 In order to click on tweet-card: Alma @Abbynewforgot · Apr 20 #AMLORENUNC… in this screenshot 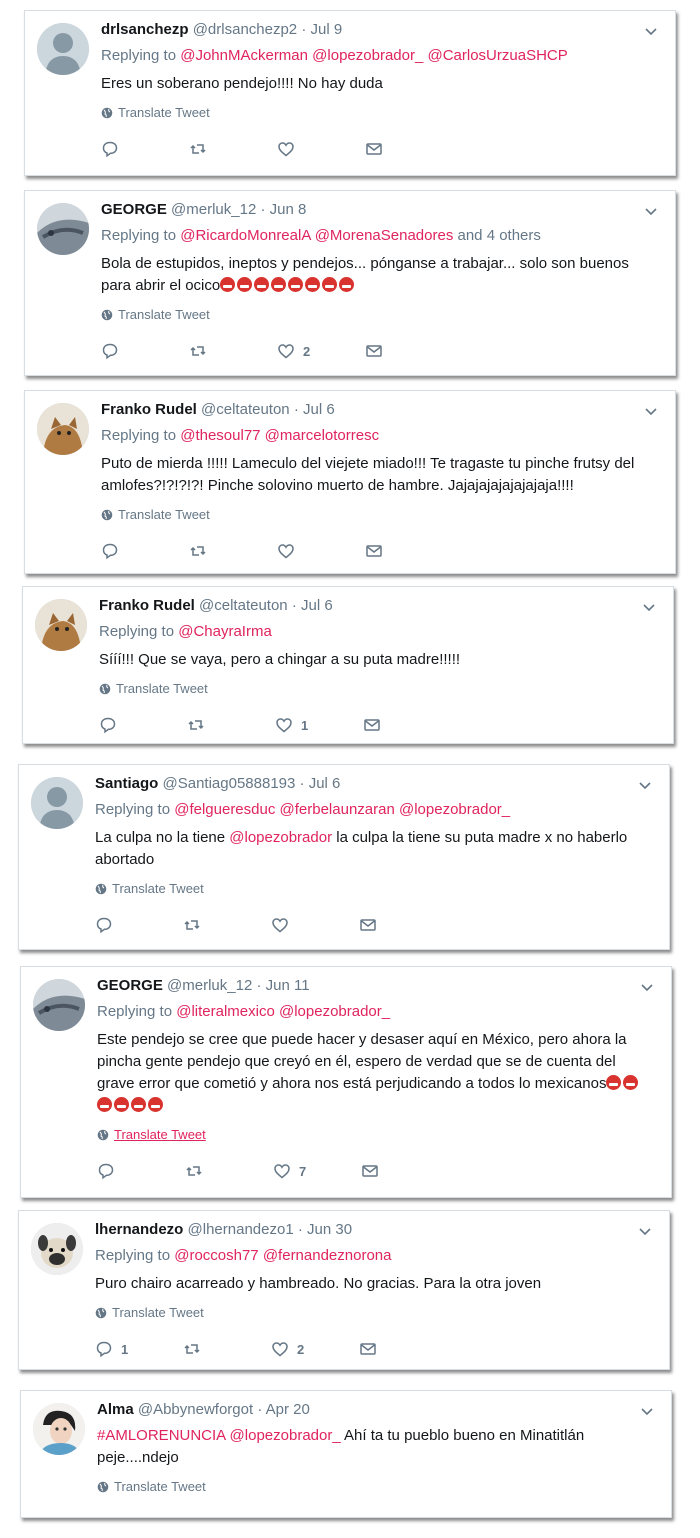, I will do `click(346, 1454)`.